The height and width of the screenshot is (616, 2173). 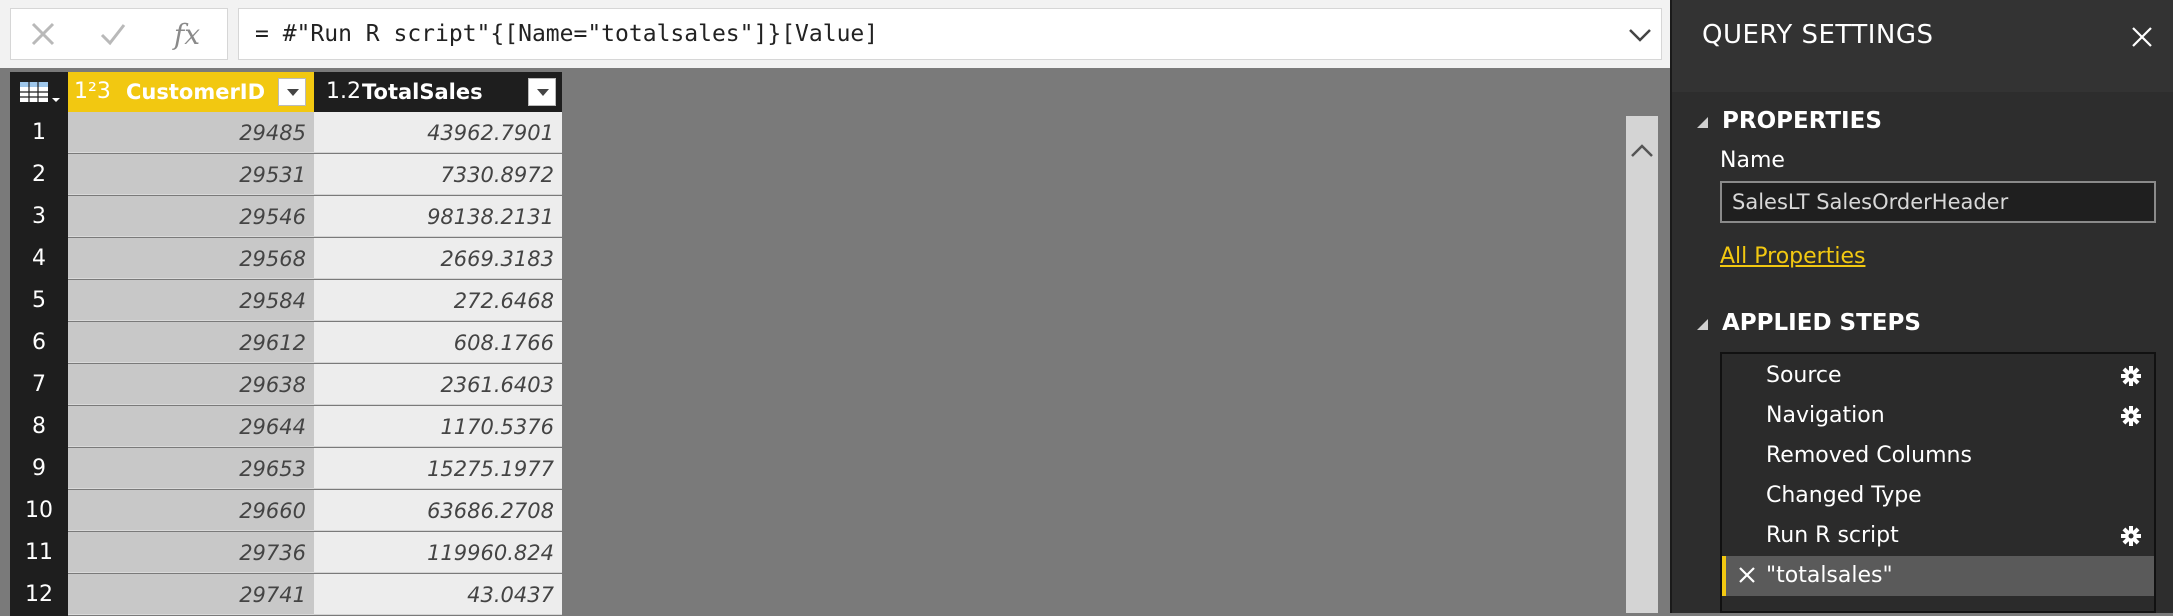 I want to click on delete-step-icon, so click(x=1747, y=575).